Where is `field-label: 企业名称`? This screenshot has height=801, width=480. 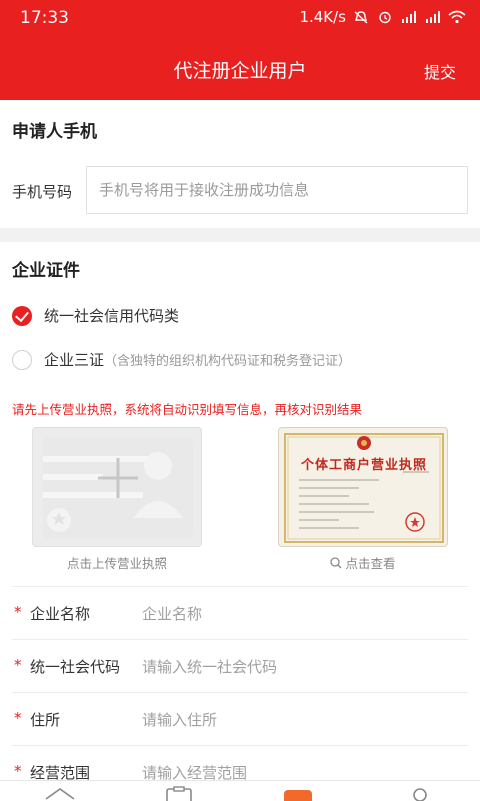 field-label: 企业名称 is located at coordinates (60, 614).